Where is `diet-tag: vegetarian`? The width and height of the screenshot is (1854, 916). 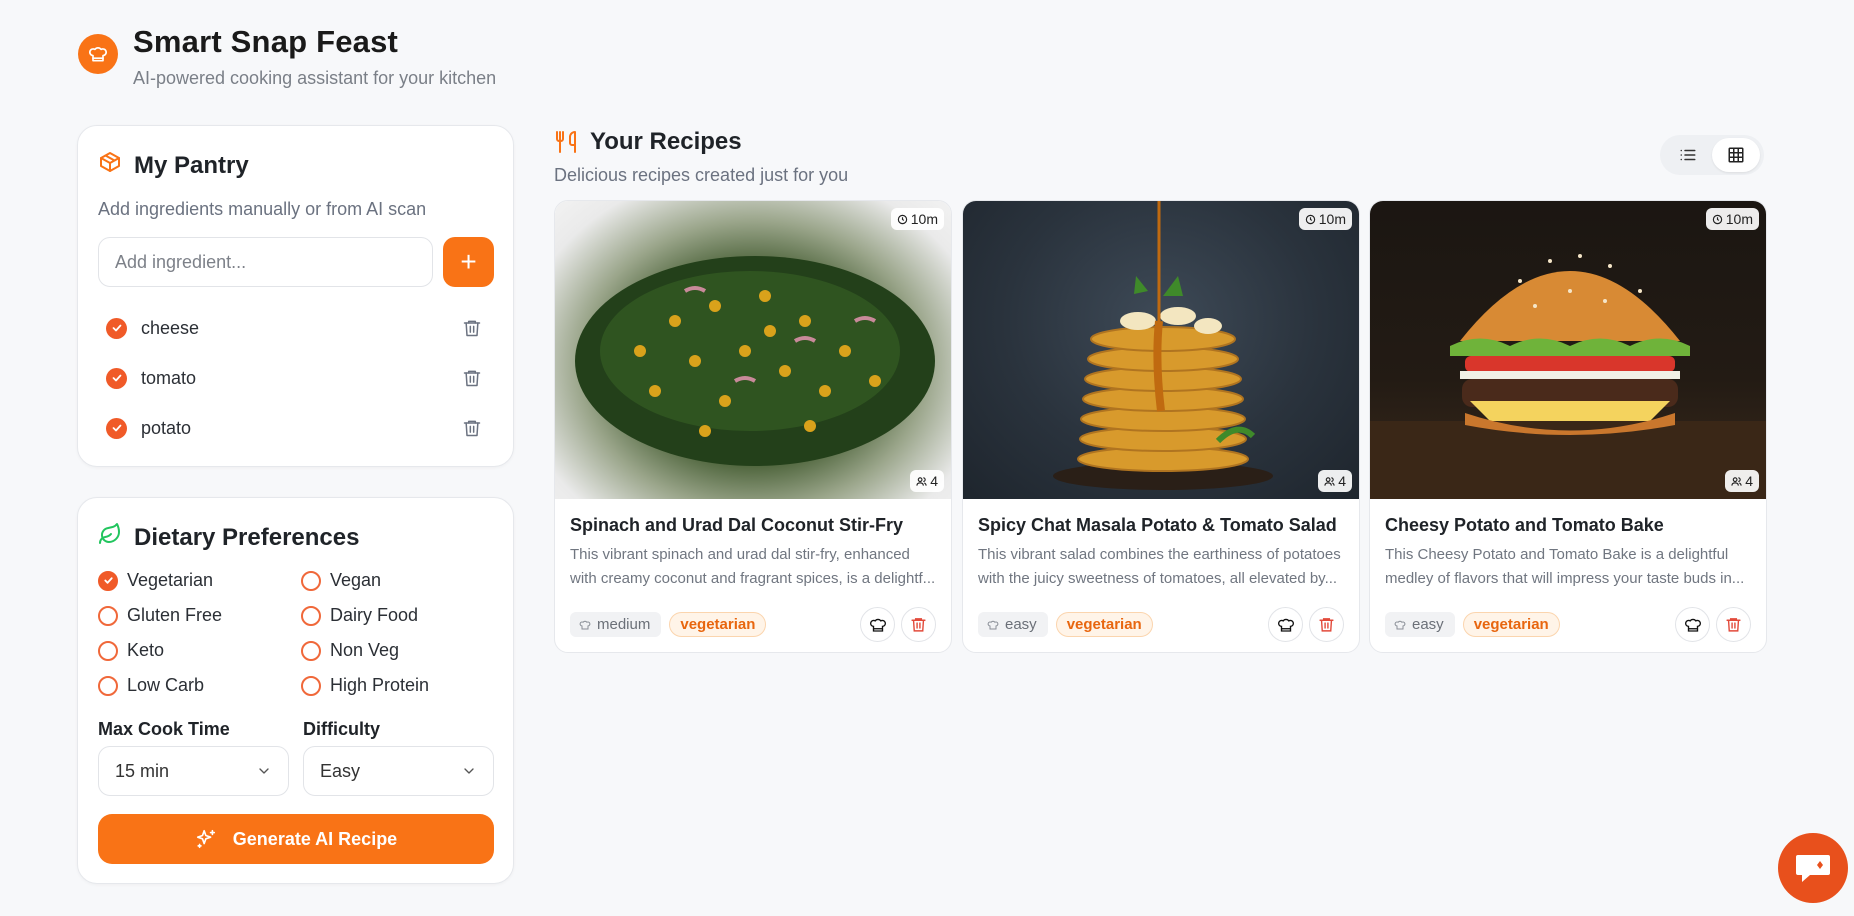 diet-tag: vegetarian is located at coordinates (718, 624).